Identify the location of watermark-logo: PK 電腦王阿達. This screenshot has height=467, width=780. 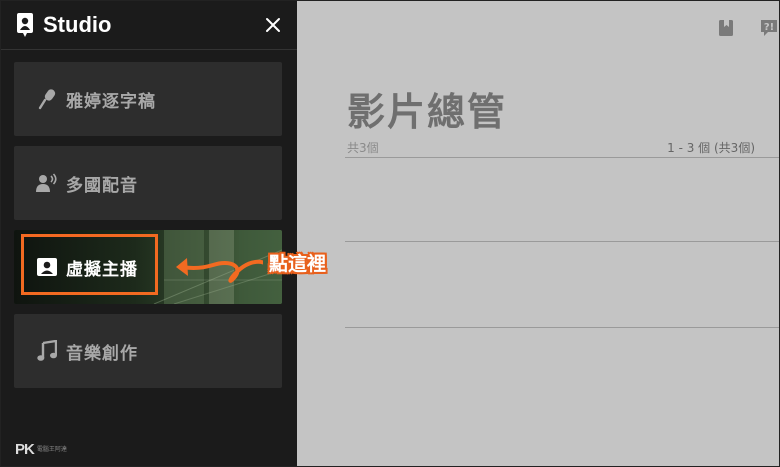
(41, 449).